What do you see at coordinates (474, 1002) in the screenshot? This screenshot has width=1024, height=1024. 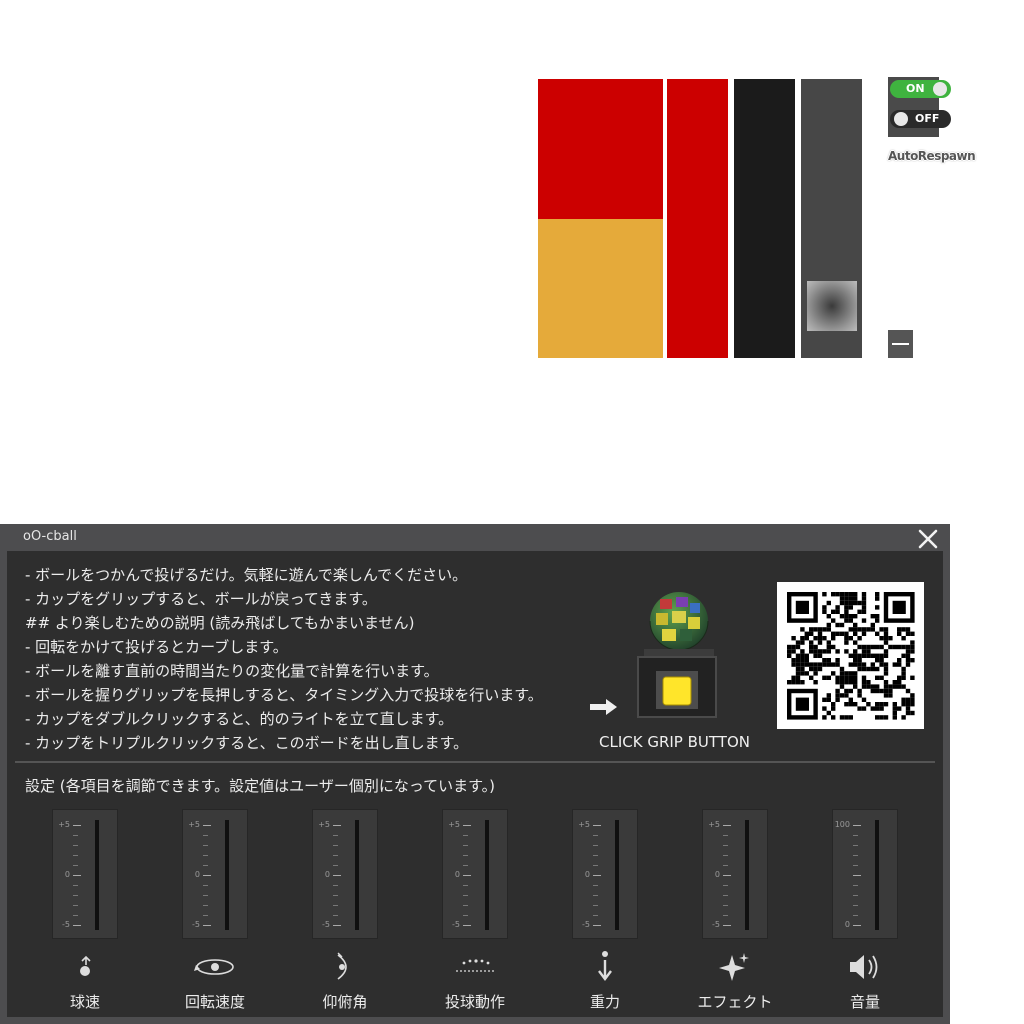 I see `slider-label: 投球動作` at bounding box center [474, 1002].